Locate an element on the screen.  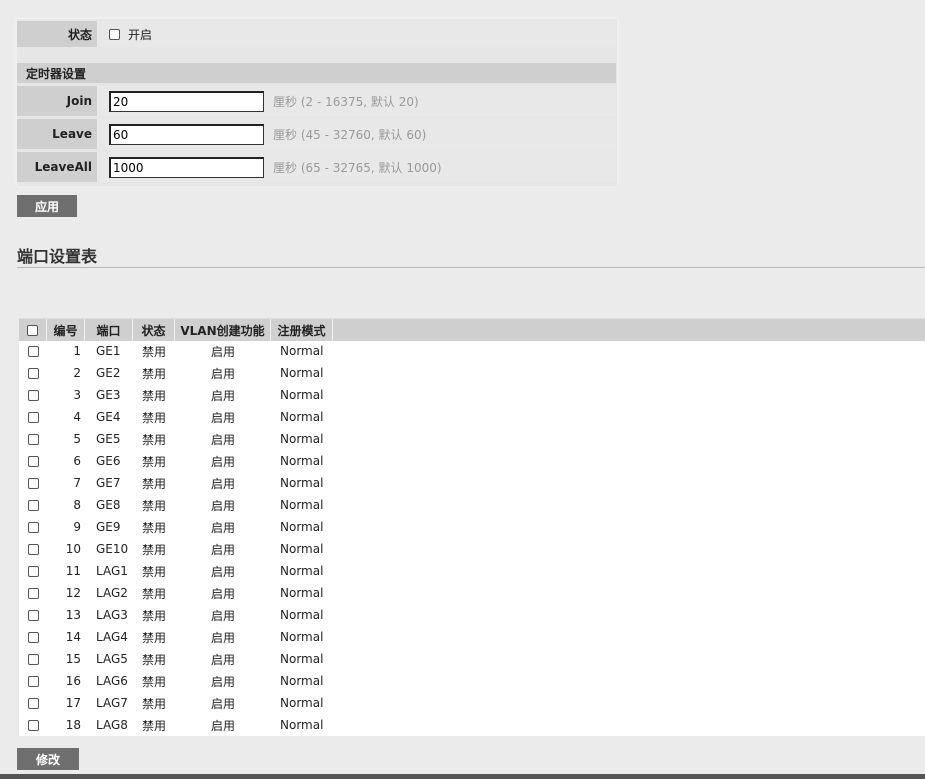
row-number: 8 is located at coordinates (77, 505).